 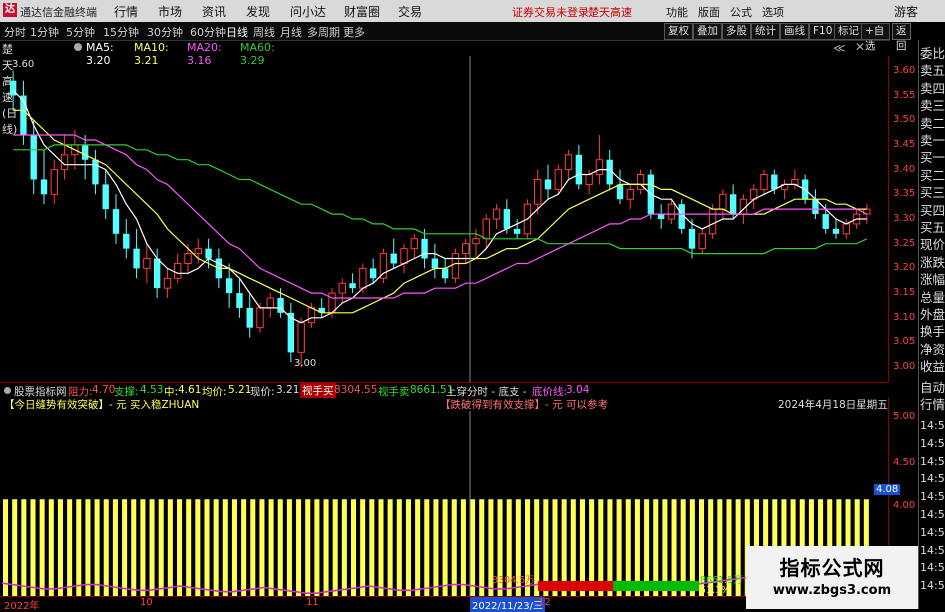 I want to click on login-warning: 证券交易未登录, so click(x=550, y=12).